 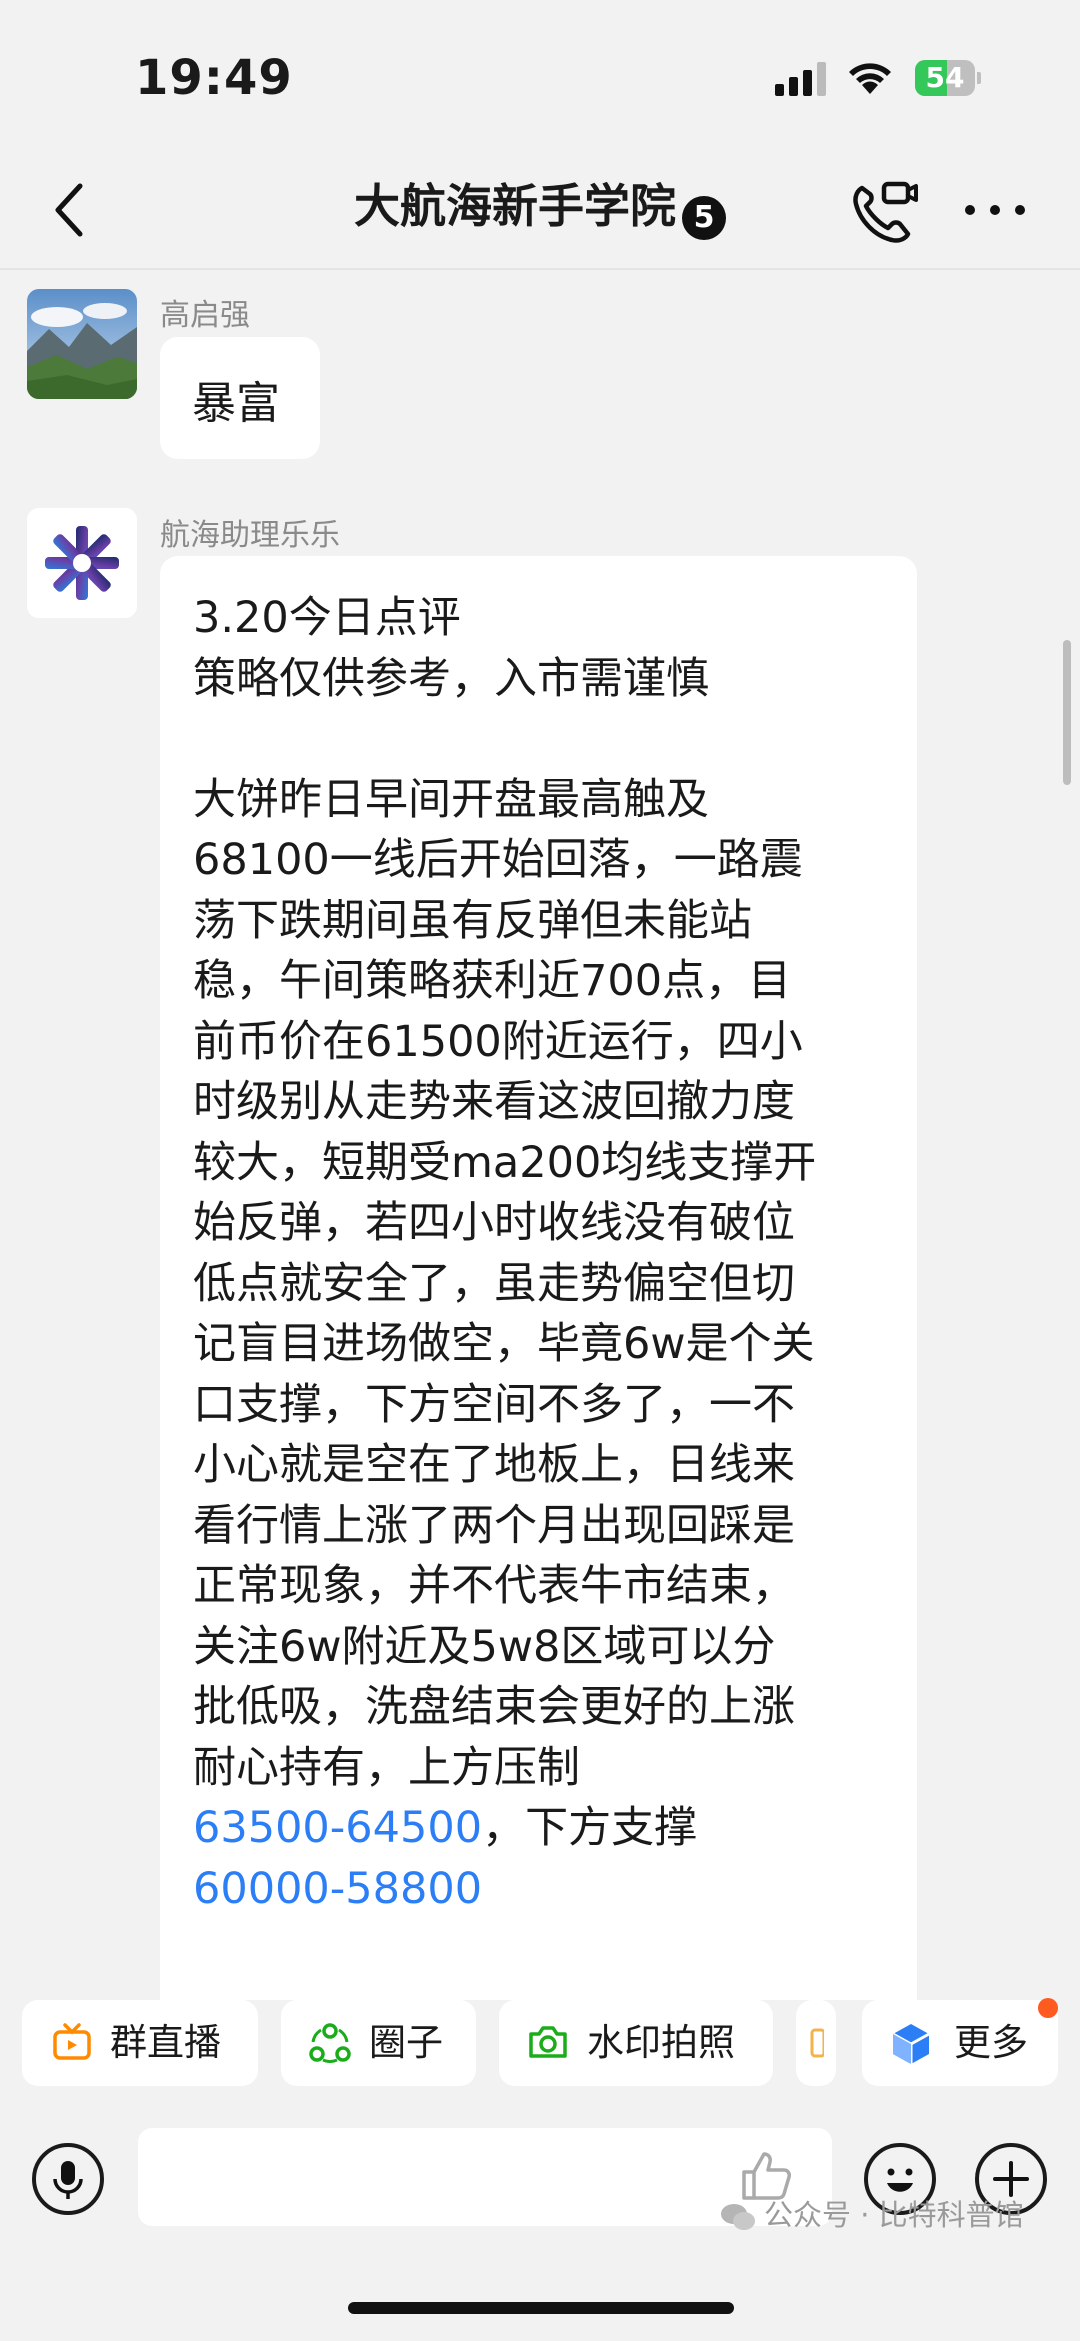 What do you see at coordinates (250, 535) in the screenshot?
I see `sender-name: 航海助理乐乐` at bounding box center [250, 535].